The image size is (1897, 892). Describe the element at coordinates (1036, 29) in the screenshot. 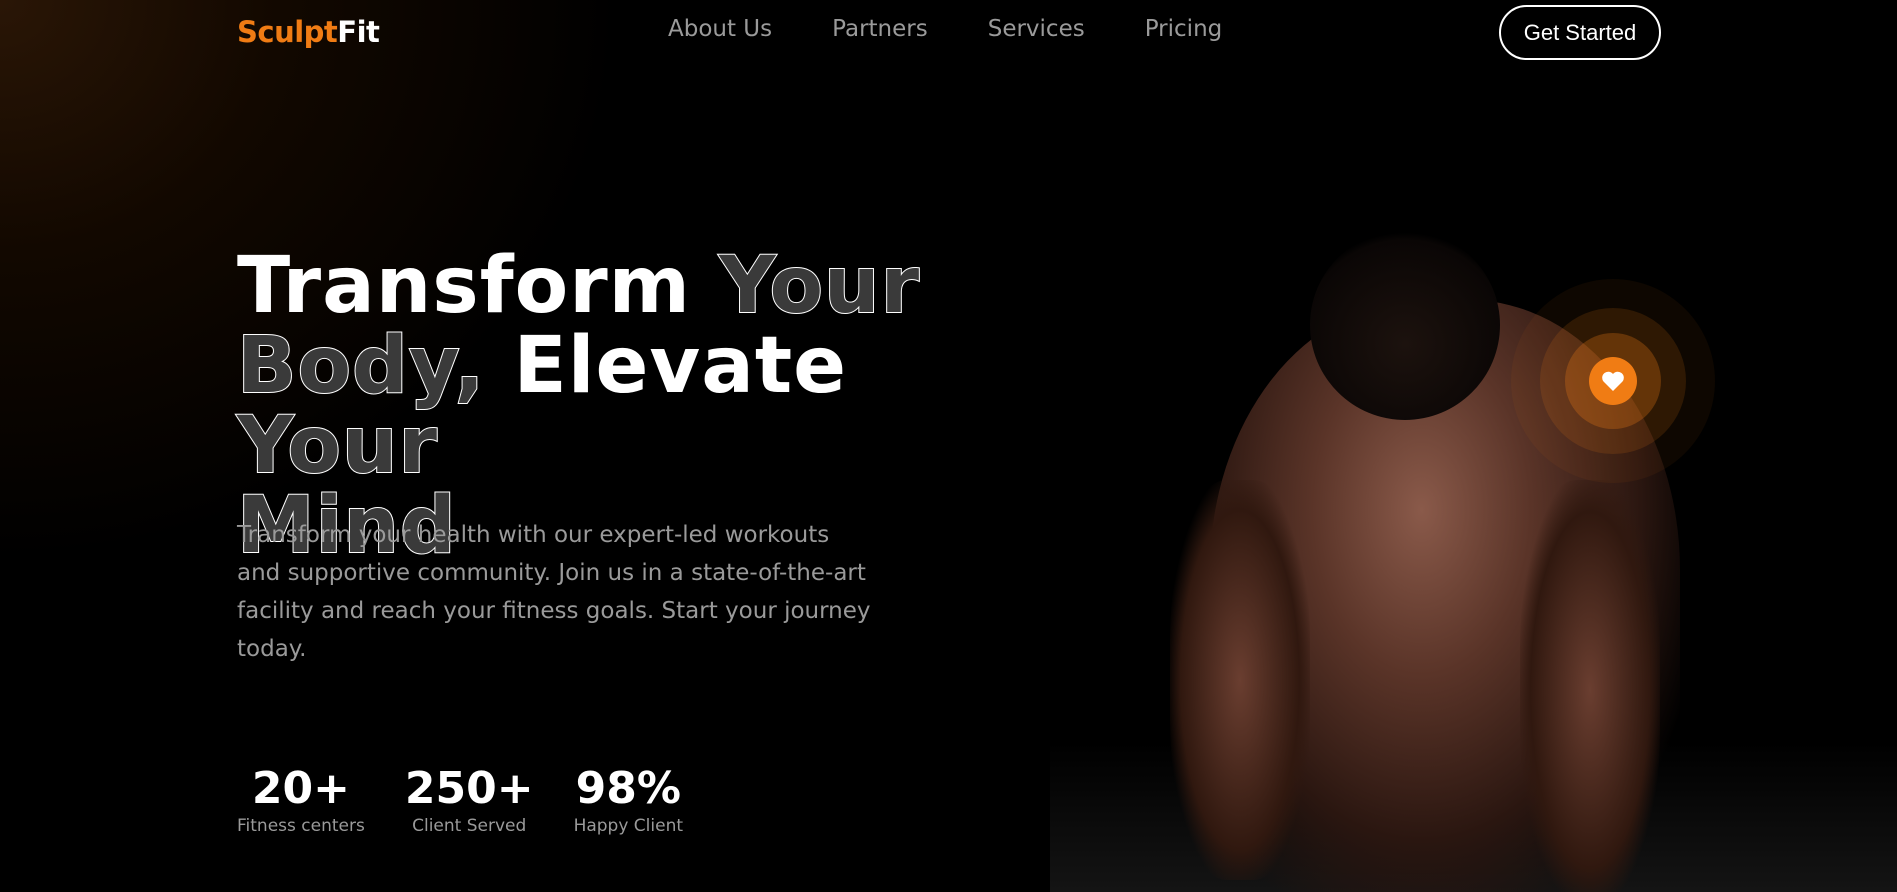

I see `nav-services: Services` at that location.